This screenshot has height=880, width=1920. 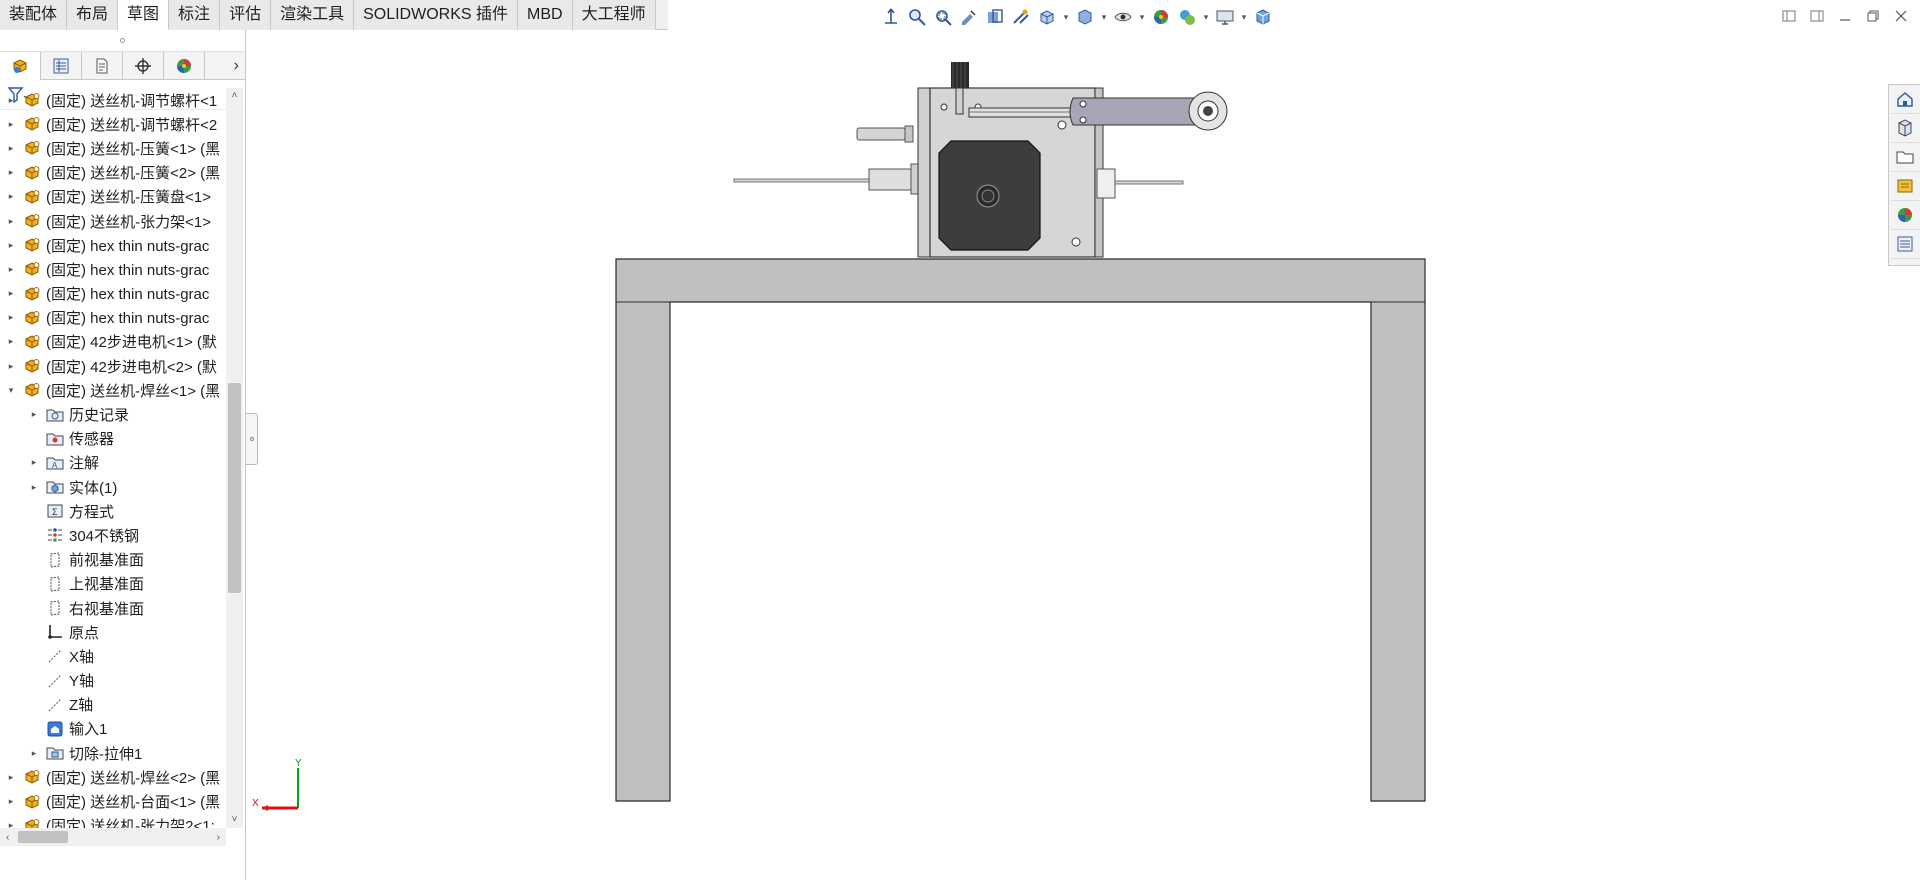 What do you see at coordinates (234, 820) in the screenshot?
I see `scroll-down-arrow: ˅` at bounding box center [234, 820].